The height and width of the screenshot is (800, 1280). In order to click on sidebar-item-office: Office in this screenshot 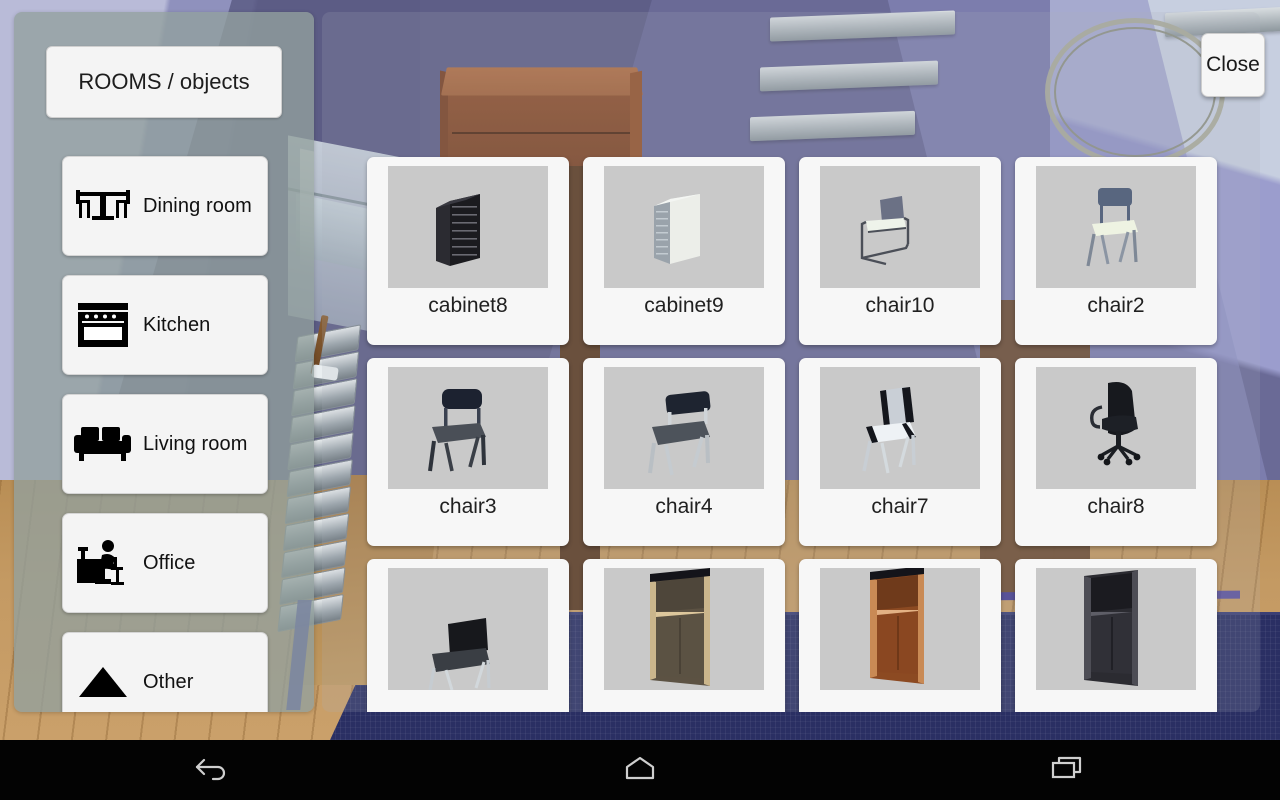, I will do `click(165, 563)`.